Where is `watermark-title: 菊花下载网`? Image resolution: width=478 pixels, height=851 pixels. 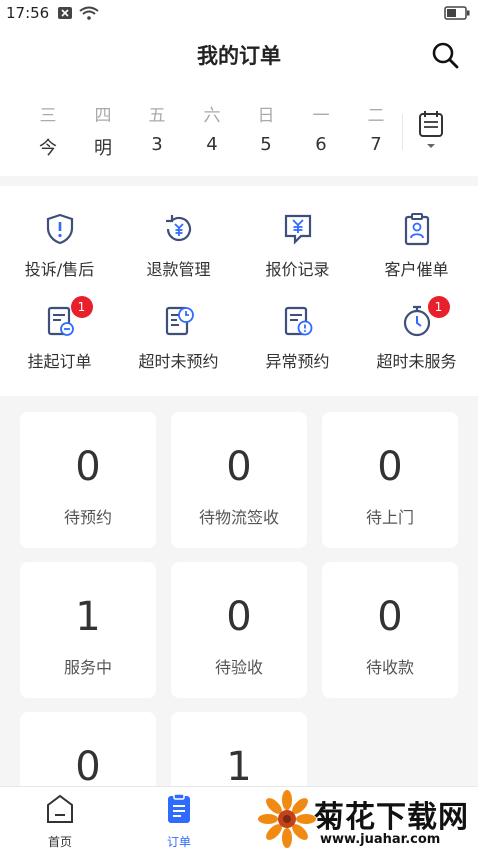
watermark-title: 菊花下载网 is located at coordinates (391, 817).